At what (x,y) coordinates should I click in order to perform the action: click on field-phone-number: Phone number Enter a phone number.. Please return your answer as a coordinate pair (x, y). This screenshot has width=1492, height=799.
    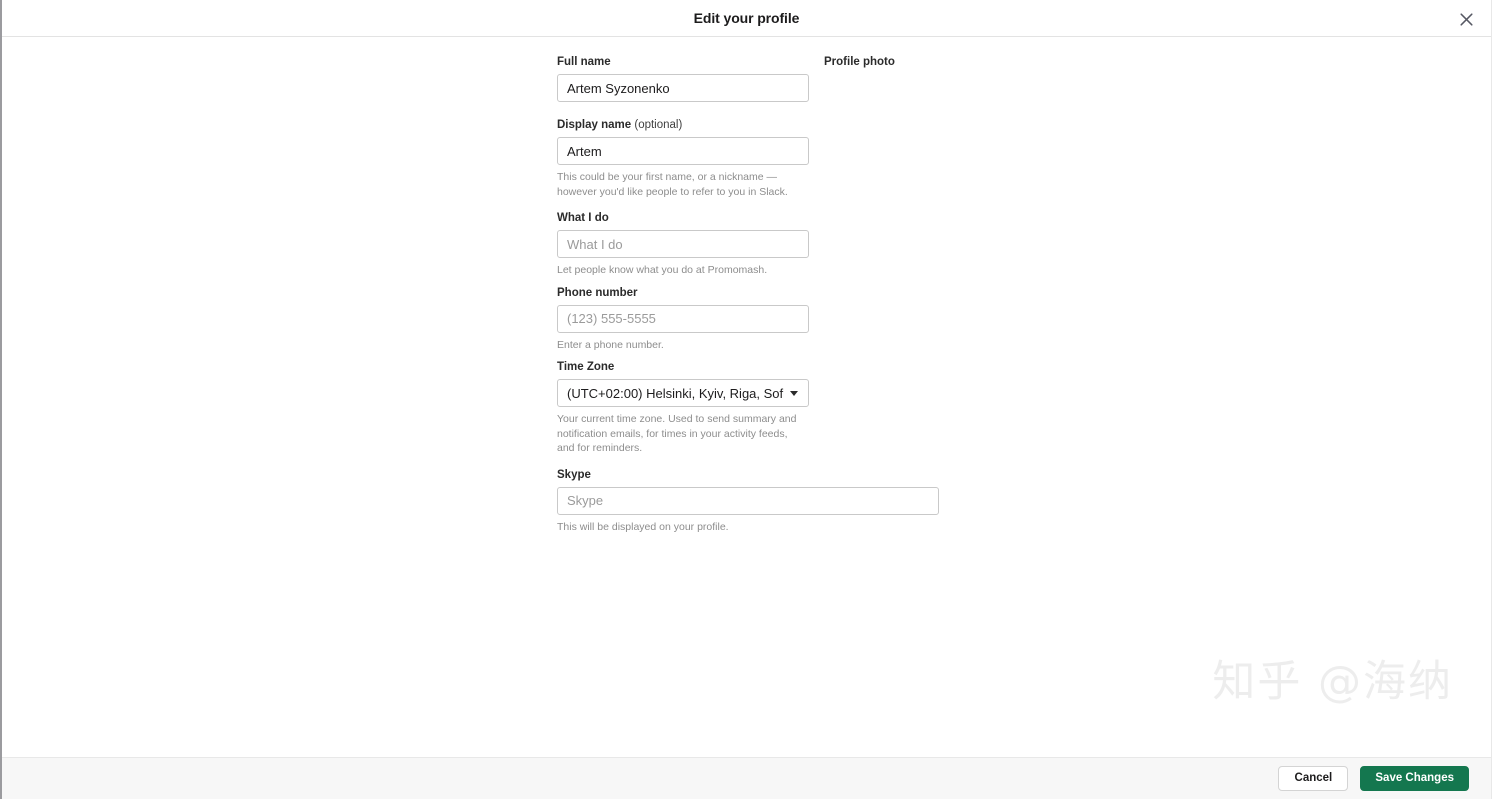
    Looking at the image, I should click on (752, 319).